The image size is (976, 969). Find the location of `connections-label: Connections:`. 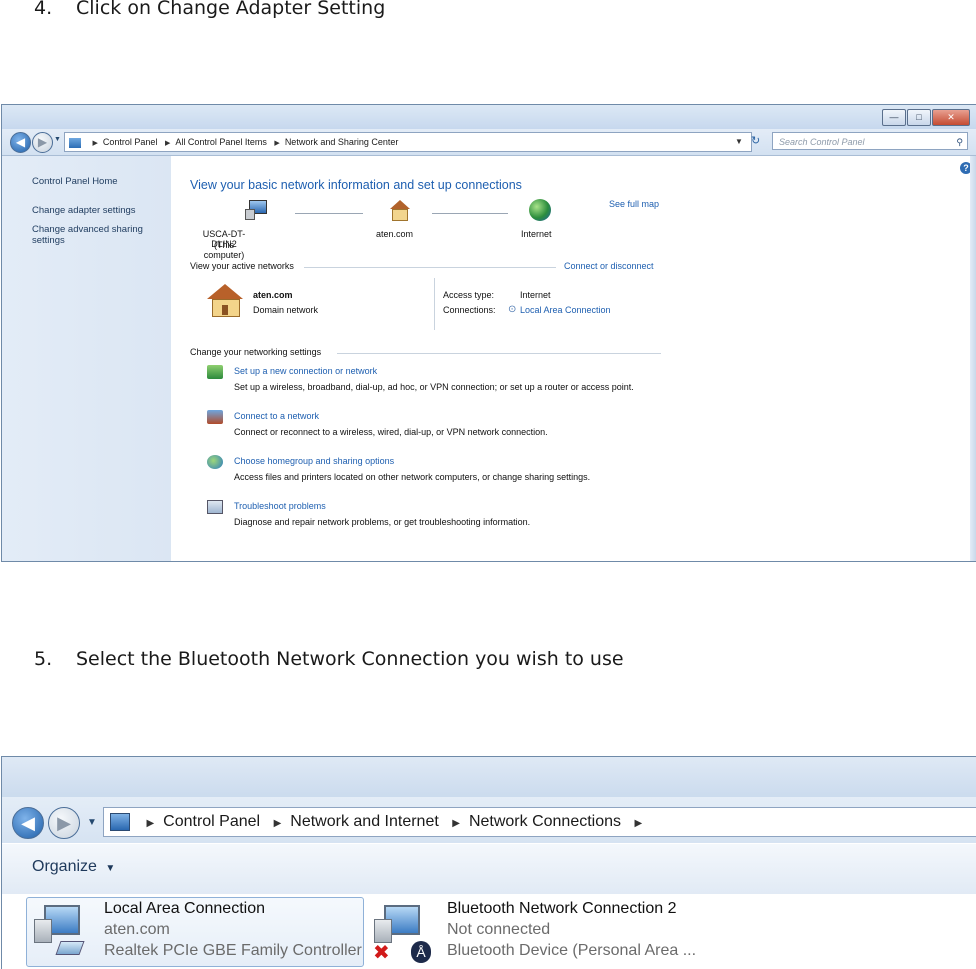

connections-label: Connections: is located at coordinates (469, 310).